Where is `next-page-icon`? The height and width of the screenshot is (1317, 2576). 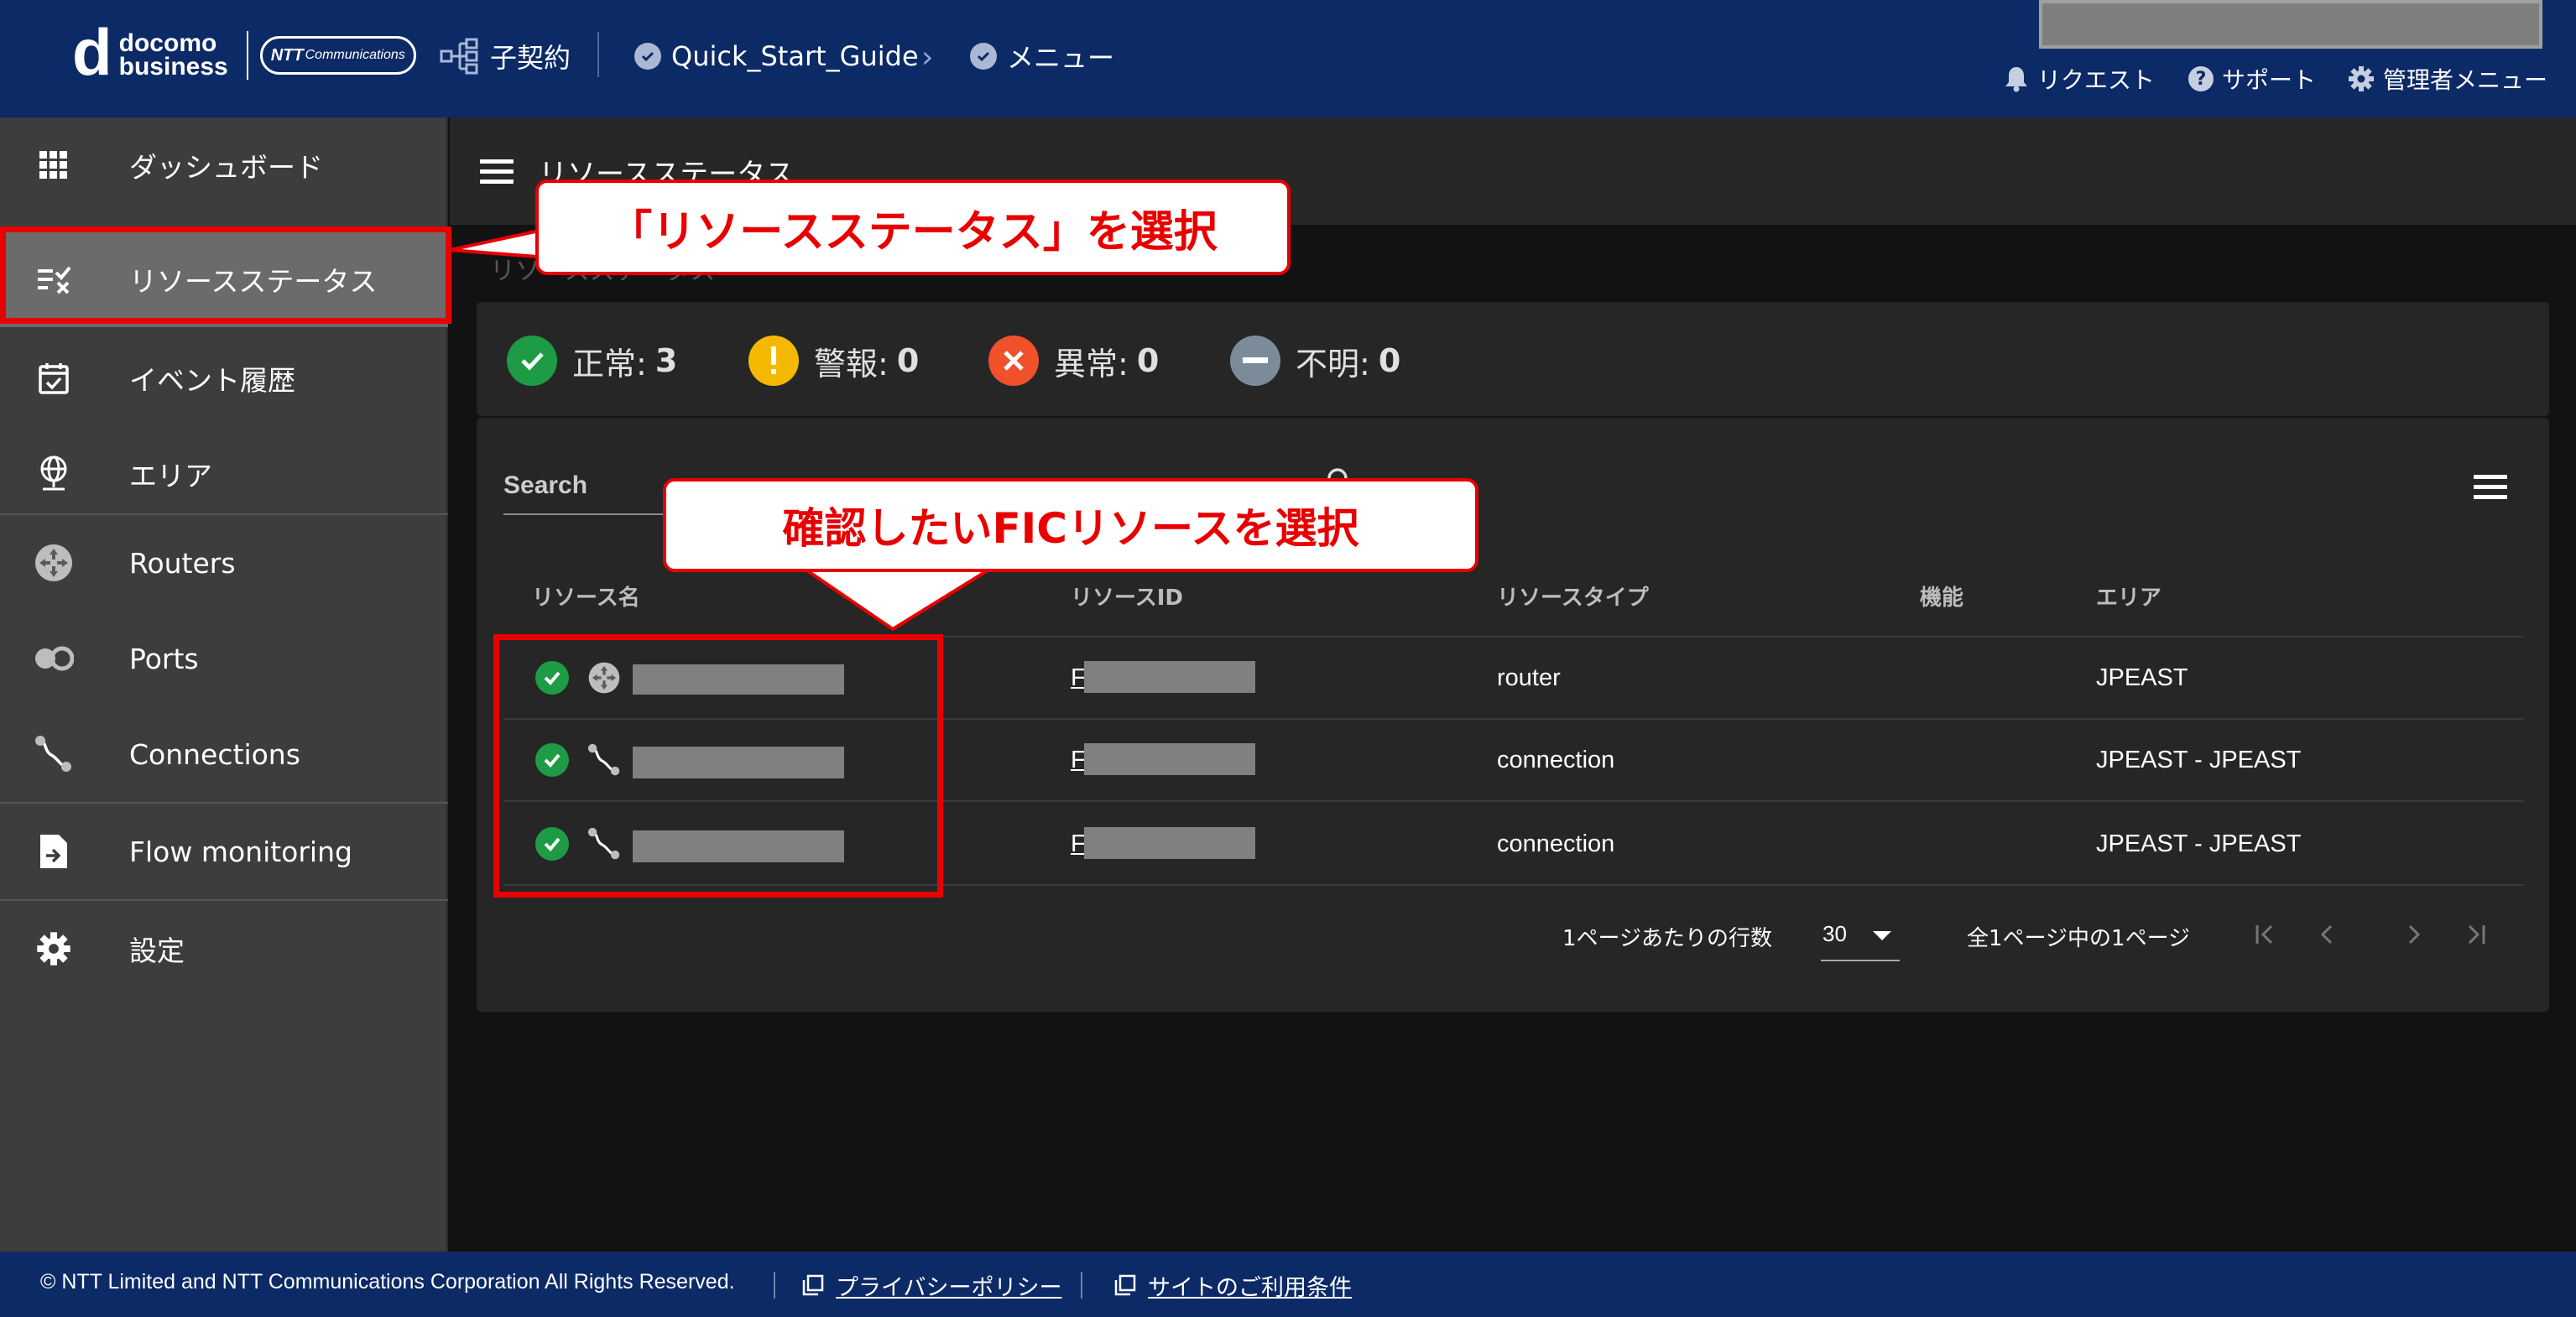 next-page-icon is located at coordinates (2413, 934).